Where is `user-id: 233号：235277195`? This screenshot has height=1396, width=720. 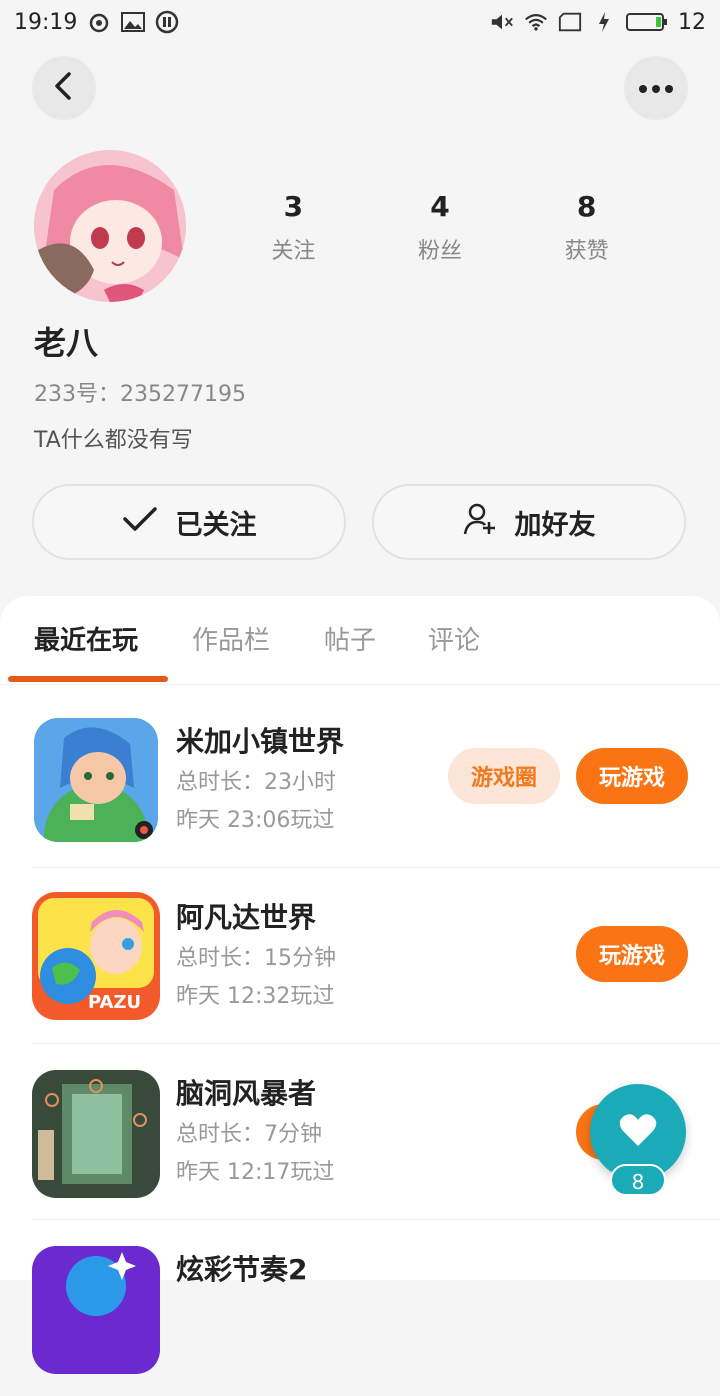 user-id: 233号：235277195 is located at coordinates (140, 394).